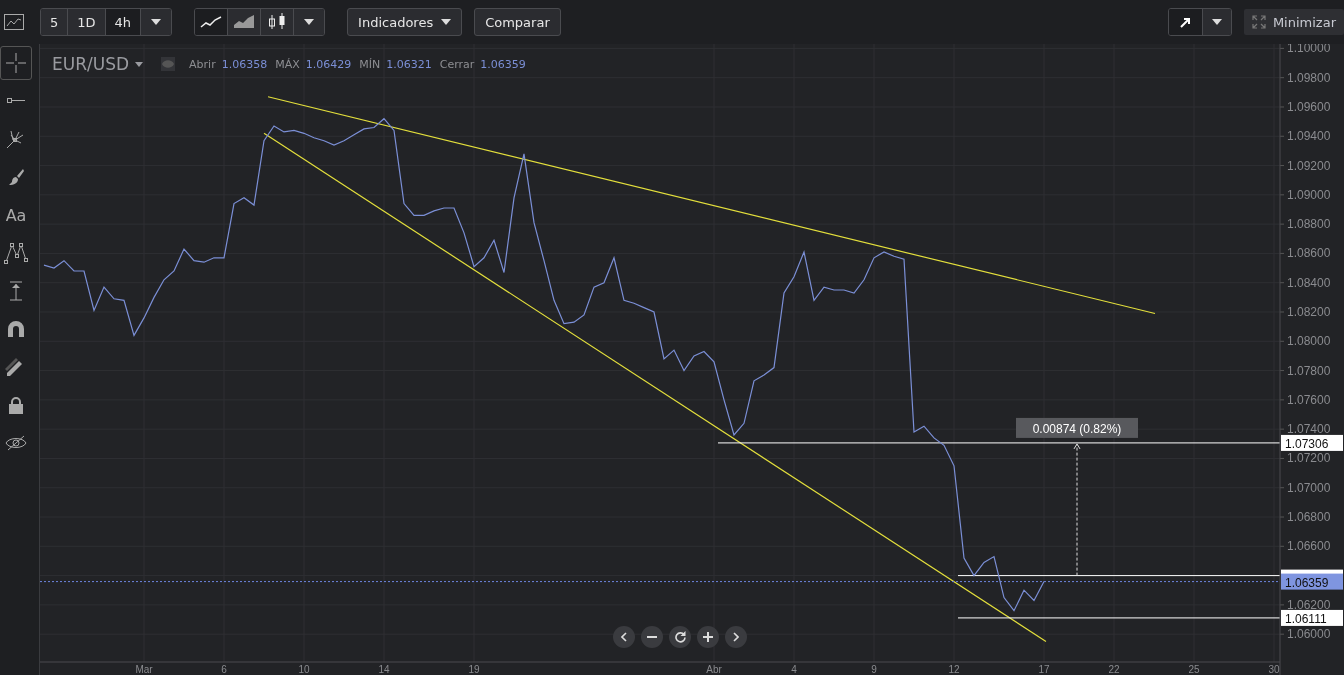 The height and width of the screenshot is (675, 1344). What do you see at coordinates (1312, 617) in the screenshot?
I see `price-label: 1.06111` at bounding box center [1312, 617].